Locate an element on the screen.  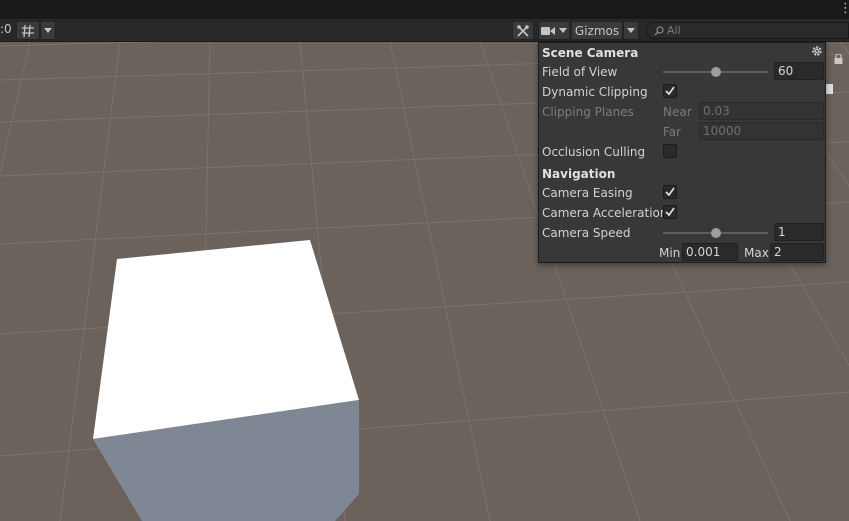
min-speed-input: 0.001 is located at coordinates (710, 252).